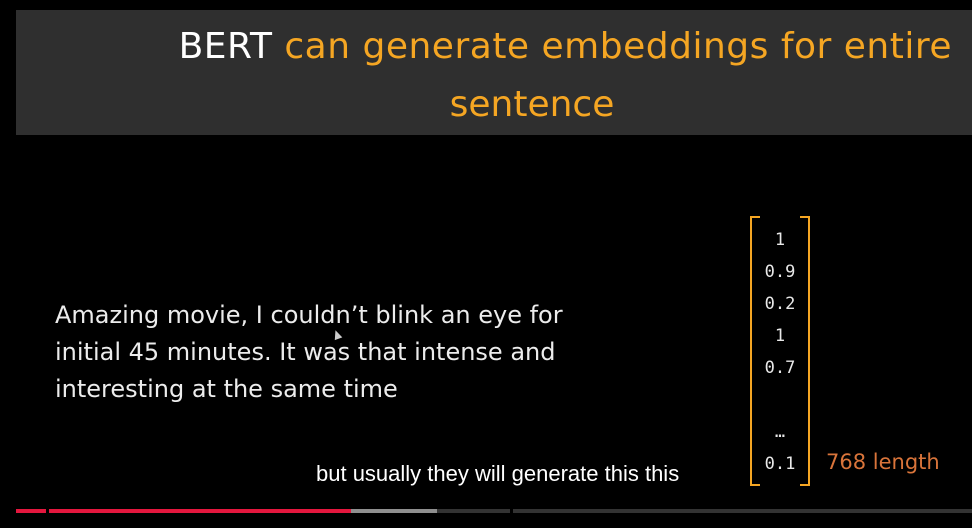 This screenshot has height=528, width=972. I want to click on vector-value: 0.9, so click(780, 272).